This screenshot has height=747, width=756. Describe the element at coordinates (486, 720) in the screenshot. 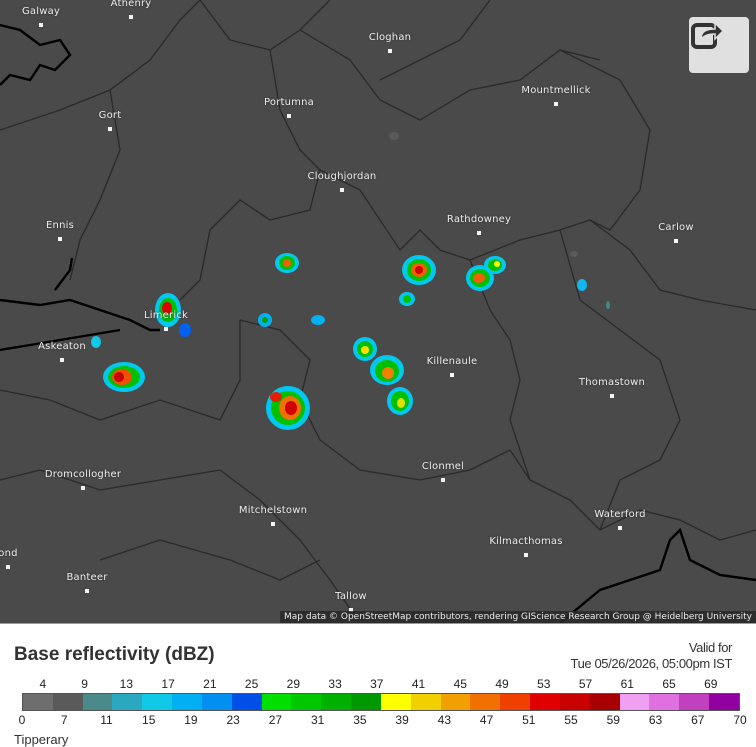

I see `scale-tick-label: 47` at that location.